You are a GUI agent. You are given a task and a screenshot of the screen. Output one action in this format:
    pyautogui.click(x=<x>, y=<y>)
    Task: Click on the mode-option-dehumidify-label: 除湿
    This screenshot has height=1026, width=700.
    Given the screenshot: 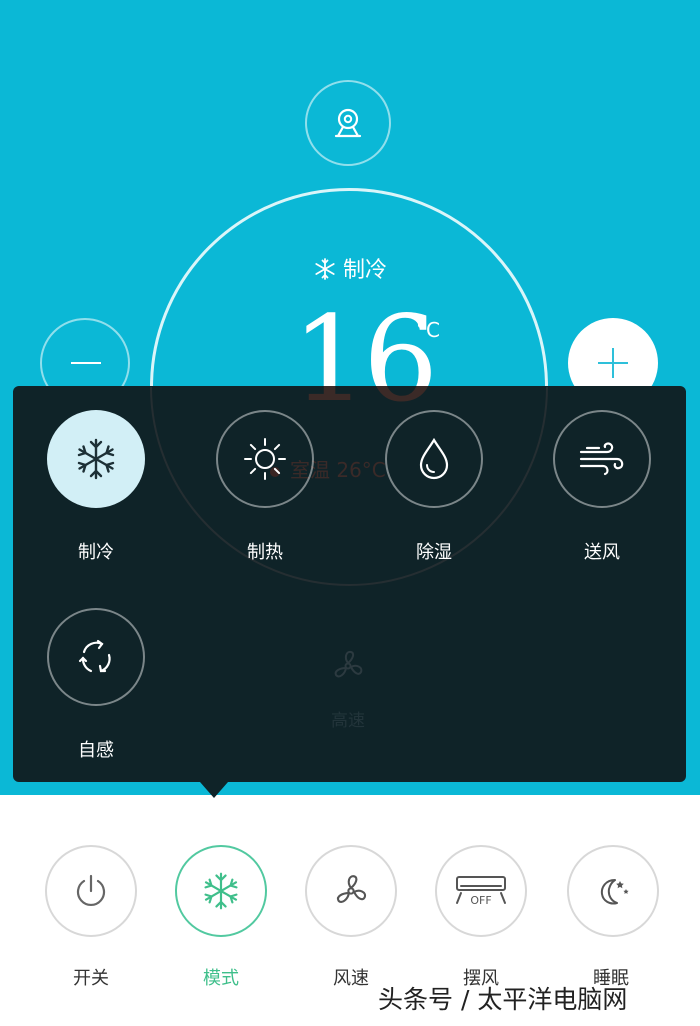 What is the action you would take?
    pyautogui.click(x=434, y=552)
    